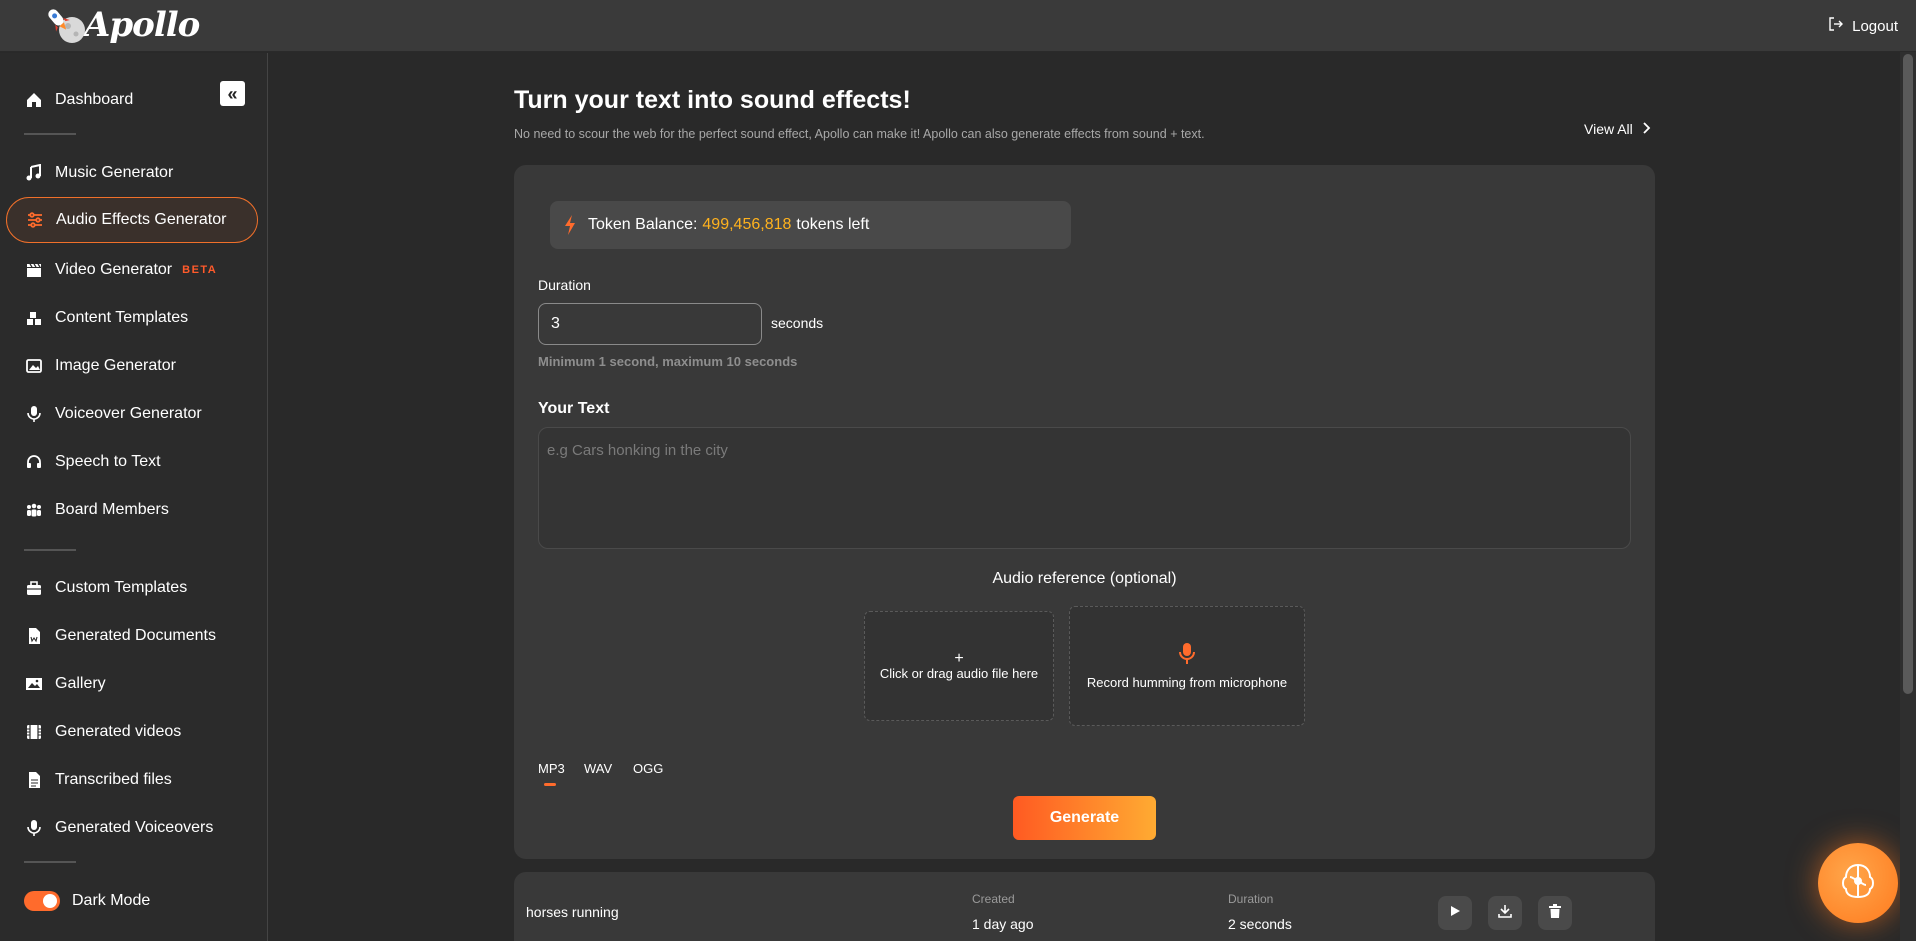 The width and height of the screenshot is (1916, 941). Describe the element at coordinates (1084, 488) in the screenshot. I see `text-prompt-input` at that location.